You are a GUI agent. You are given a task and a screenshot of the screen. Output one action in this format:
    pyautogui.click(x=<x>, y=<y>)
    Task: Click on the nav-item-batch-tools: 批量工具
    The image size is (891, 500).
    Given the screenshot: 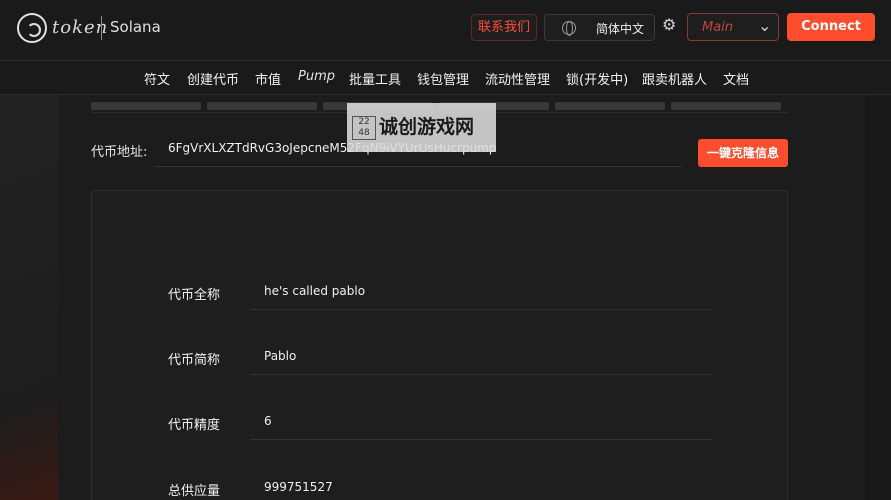 What is the action you would take?
    pyautogui.click(x=375, y=78)
    